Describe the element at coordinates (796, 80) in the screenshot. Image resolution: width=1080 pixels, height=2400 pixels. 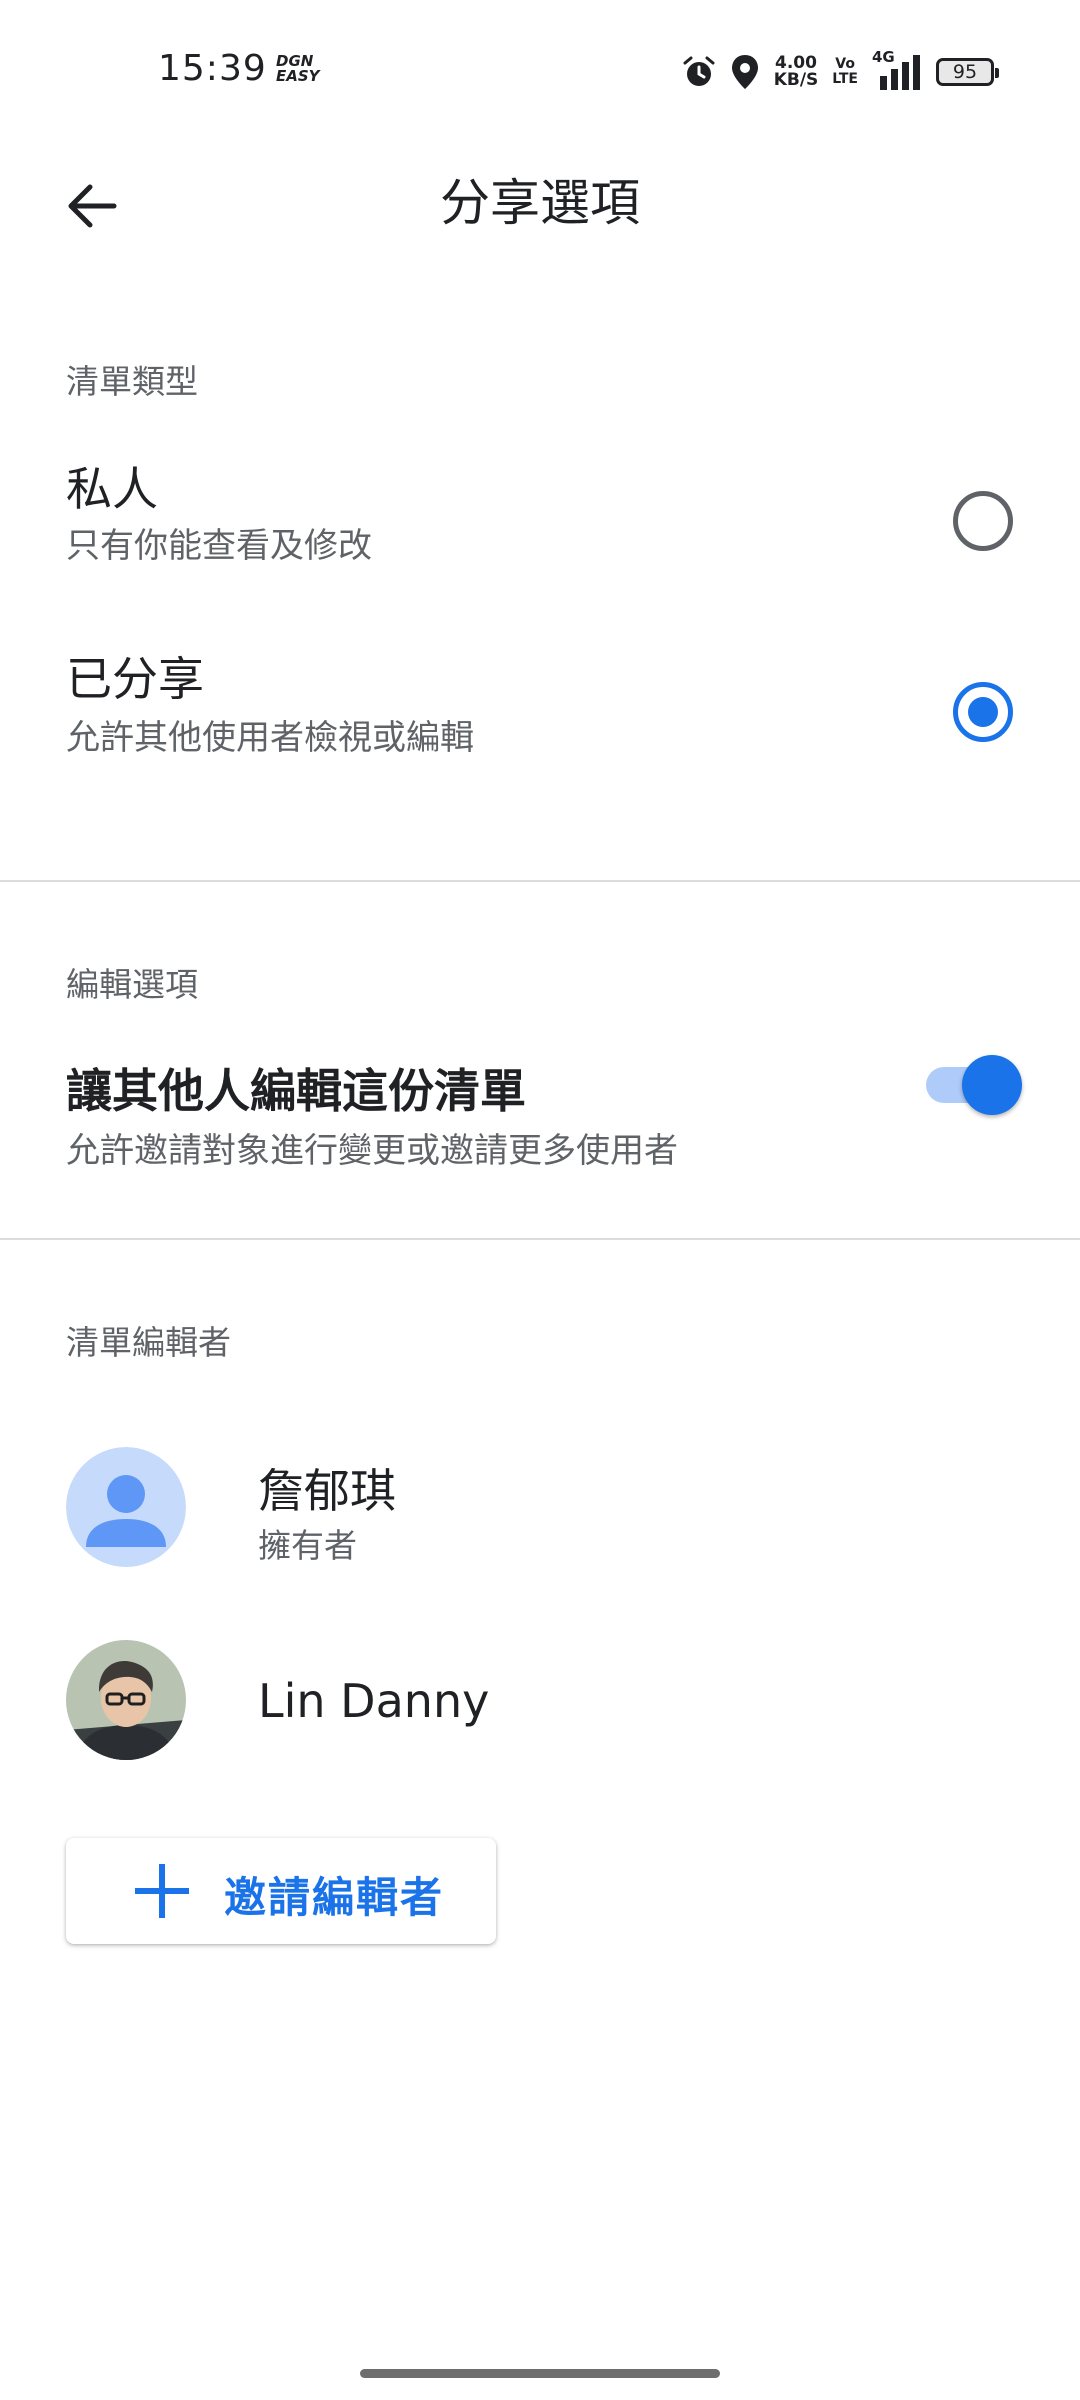
I see `network-speed-unit: KB/S` at that location.